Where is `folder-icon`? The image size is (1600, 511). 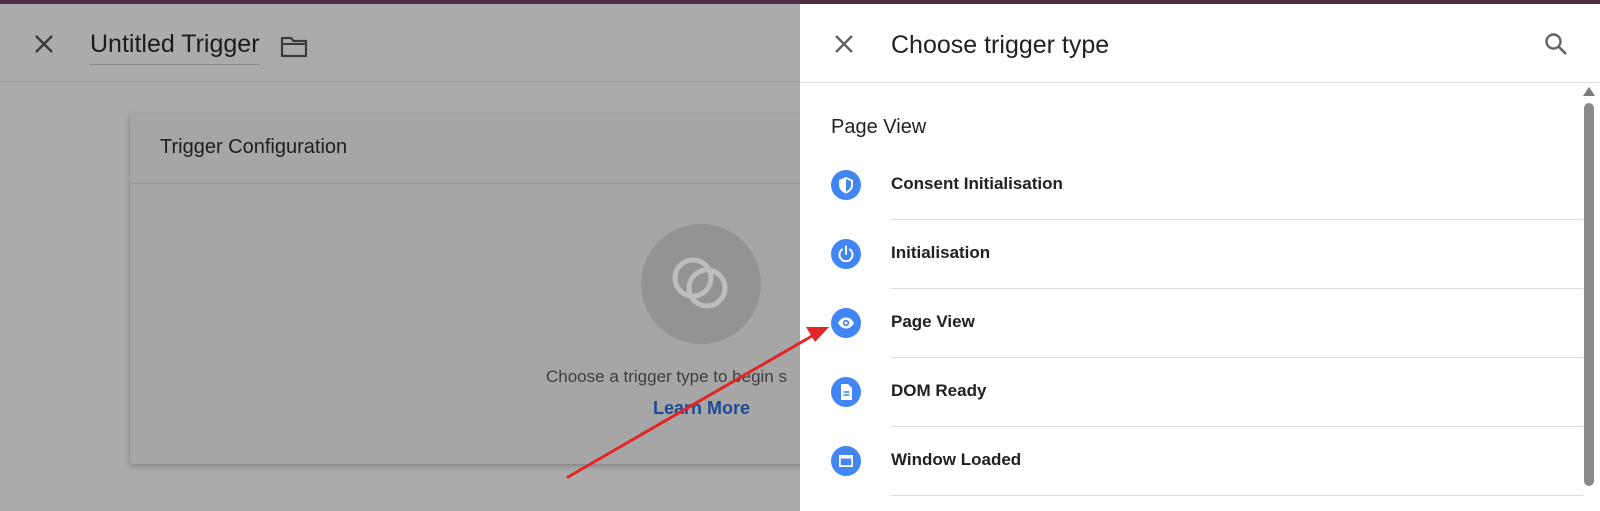 folder-icon is located at coordinates (294, 46).